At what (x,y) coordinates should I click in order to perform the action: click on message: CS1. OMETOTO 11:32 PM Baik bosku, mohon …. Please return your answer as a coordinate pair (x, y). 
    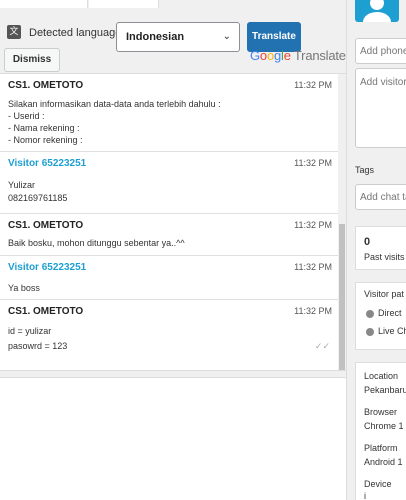
    Looking at the image, I should click on (169, 235).